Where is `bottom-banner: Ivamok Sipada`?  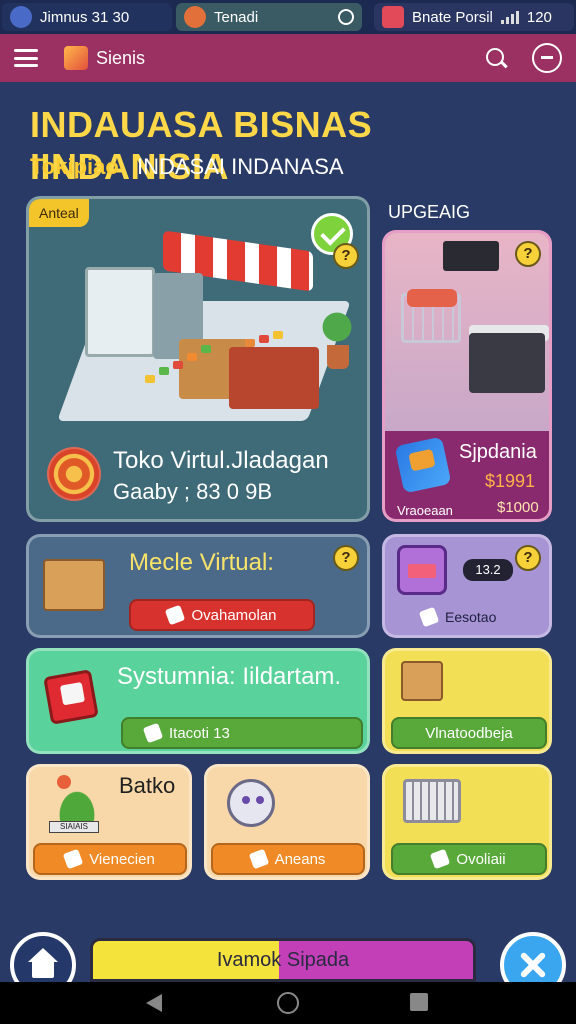
bottom-banner: Ivamok Sipada is located at coordinates (283, 960).